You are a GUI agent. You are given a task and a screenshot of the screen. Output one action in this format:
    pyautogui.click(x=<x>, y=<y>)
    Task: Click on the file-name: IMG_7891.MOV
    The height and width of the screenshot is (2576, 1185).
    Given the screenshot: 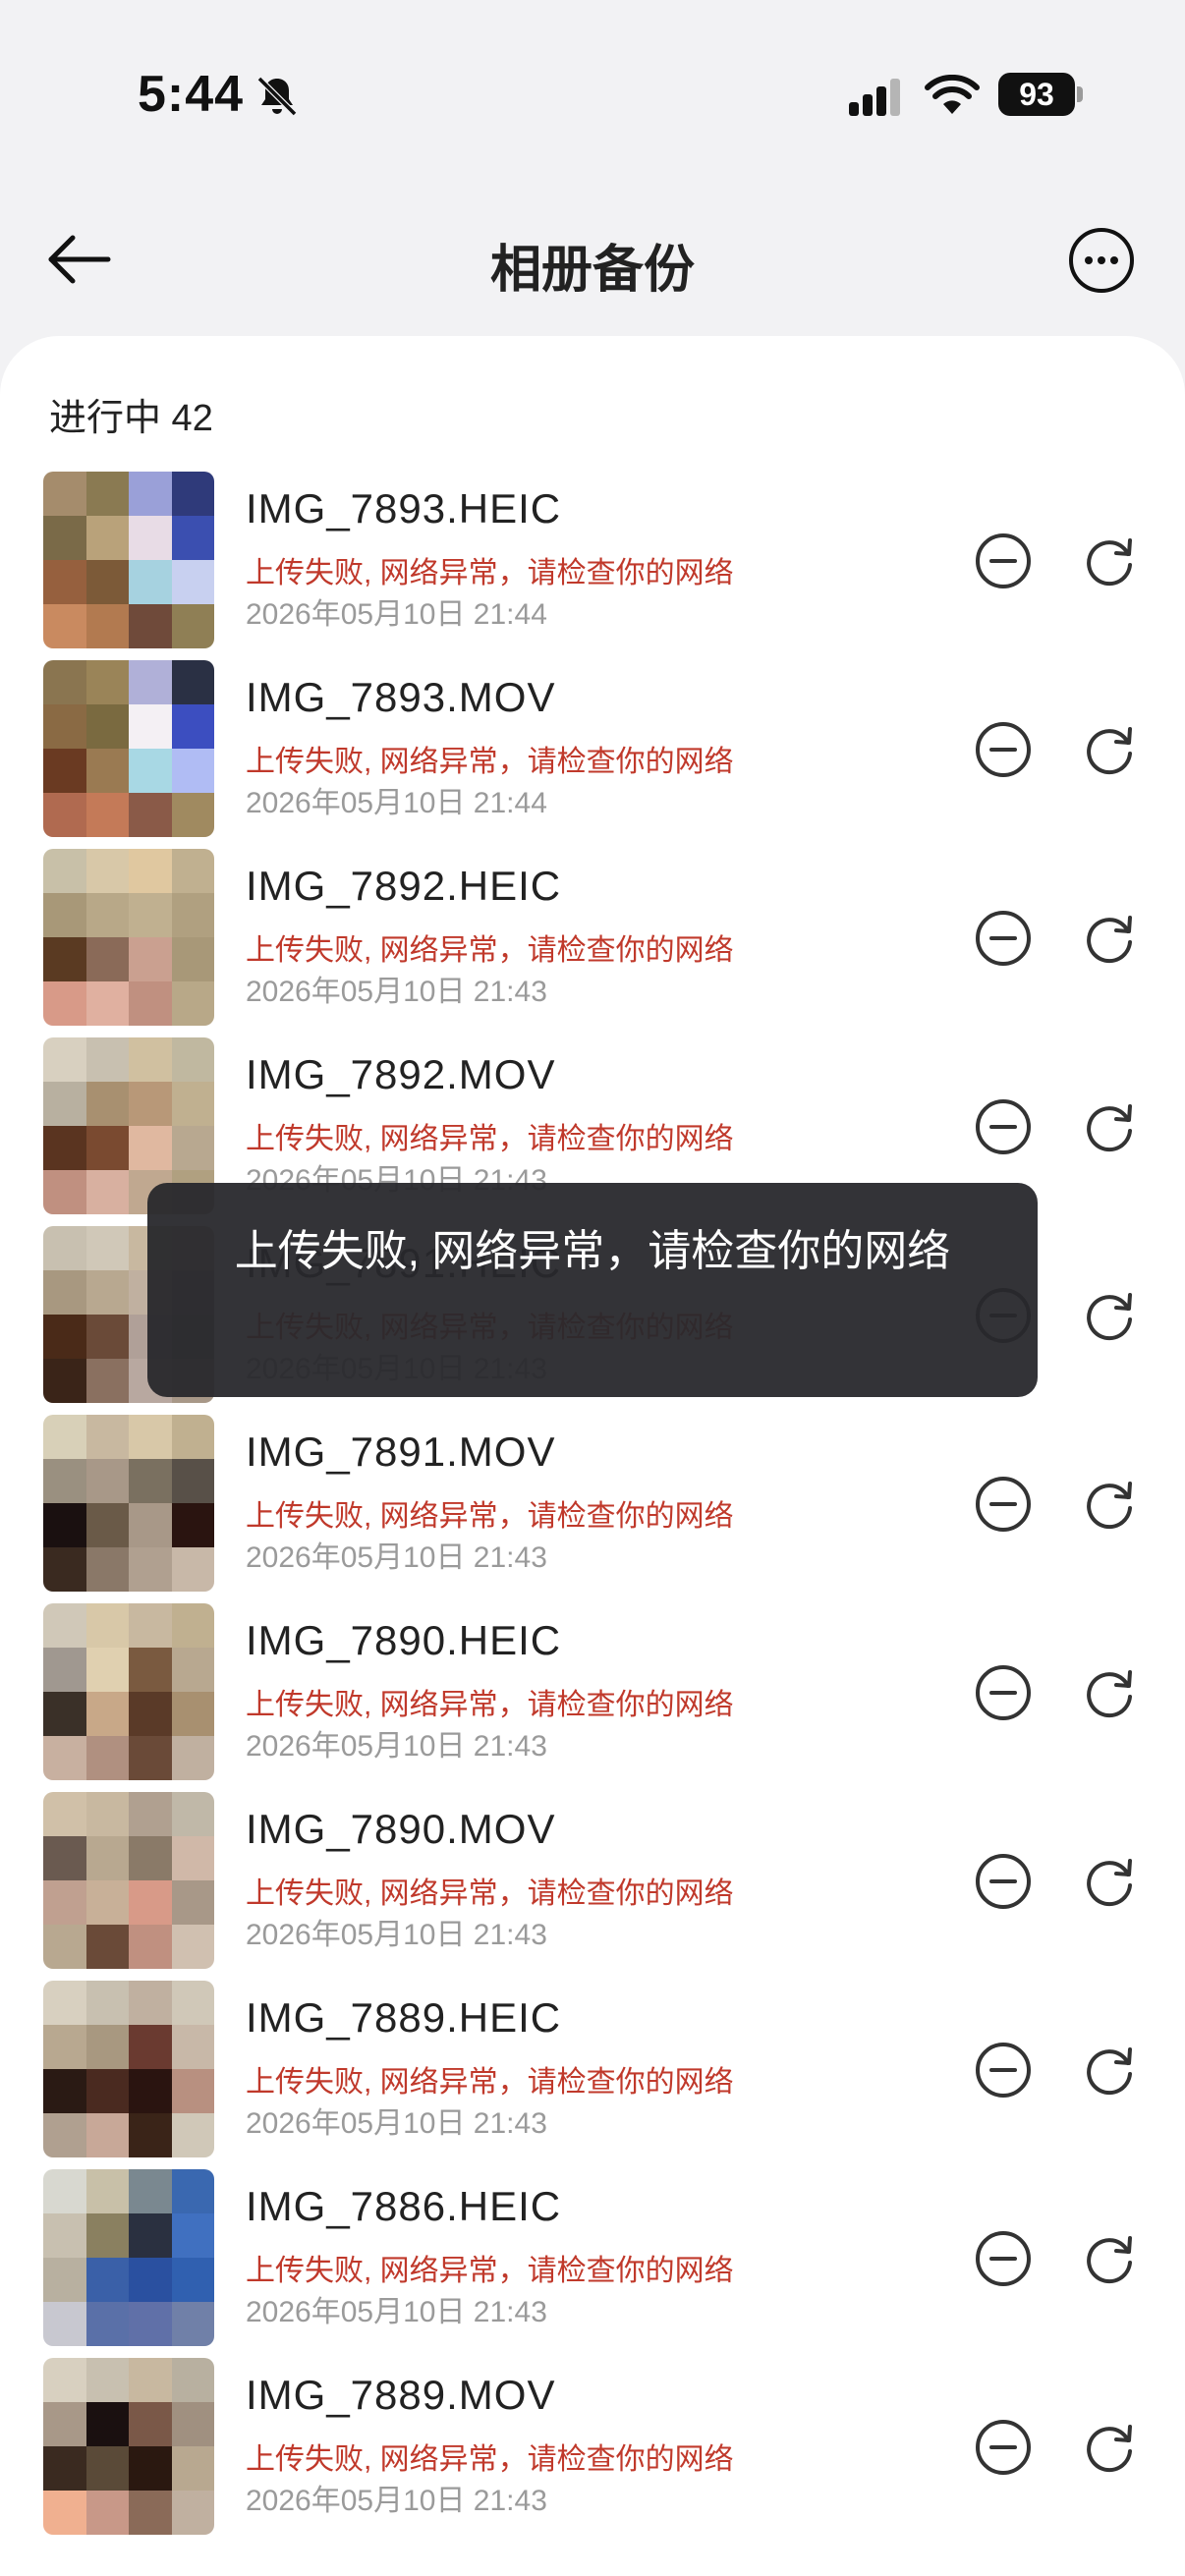 What is the action you would take?
    pyautogui.click(x=401, y=1451)
    